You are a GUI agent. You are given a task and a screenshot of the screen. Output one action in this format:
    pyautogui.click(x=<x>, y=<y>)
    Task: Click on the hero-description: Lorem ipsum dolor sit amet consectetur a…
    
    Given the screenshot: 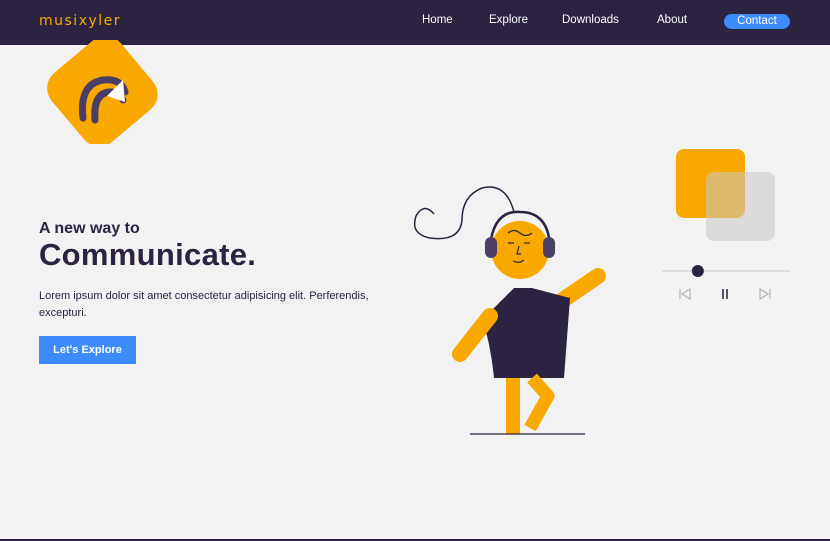 What is the action you would take?
    pyautogui.click(x=204, y=304)
    